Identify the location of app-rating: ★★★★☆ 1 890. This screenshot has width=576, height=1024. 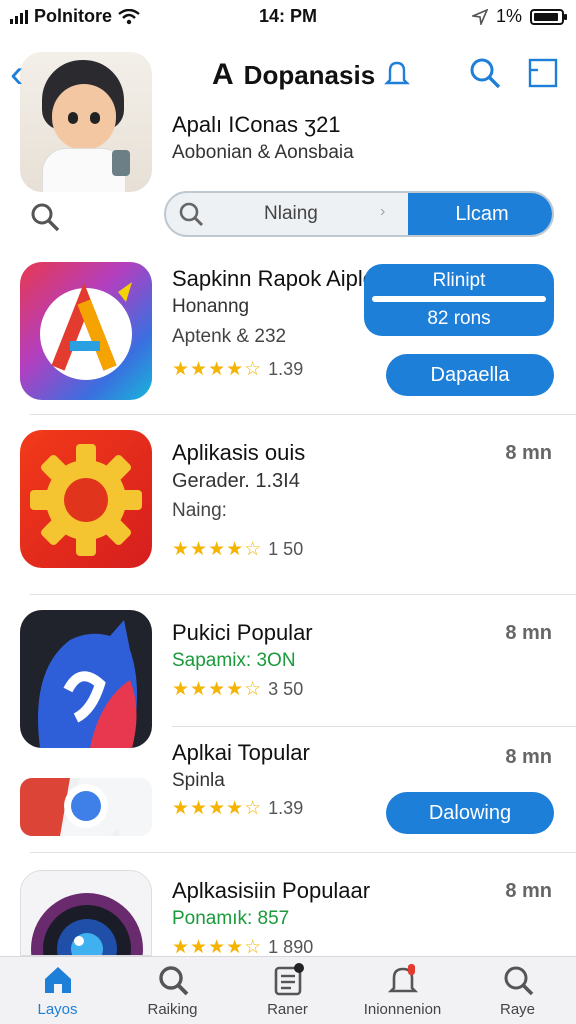
(242, 947).